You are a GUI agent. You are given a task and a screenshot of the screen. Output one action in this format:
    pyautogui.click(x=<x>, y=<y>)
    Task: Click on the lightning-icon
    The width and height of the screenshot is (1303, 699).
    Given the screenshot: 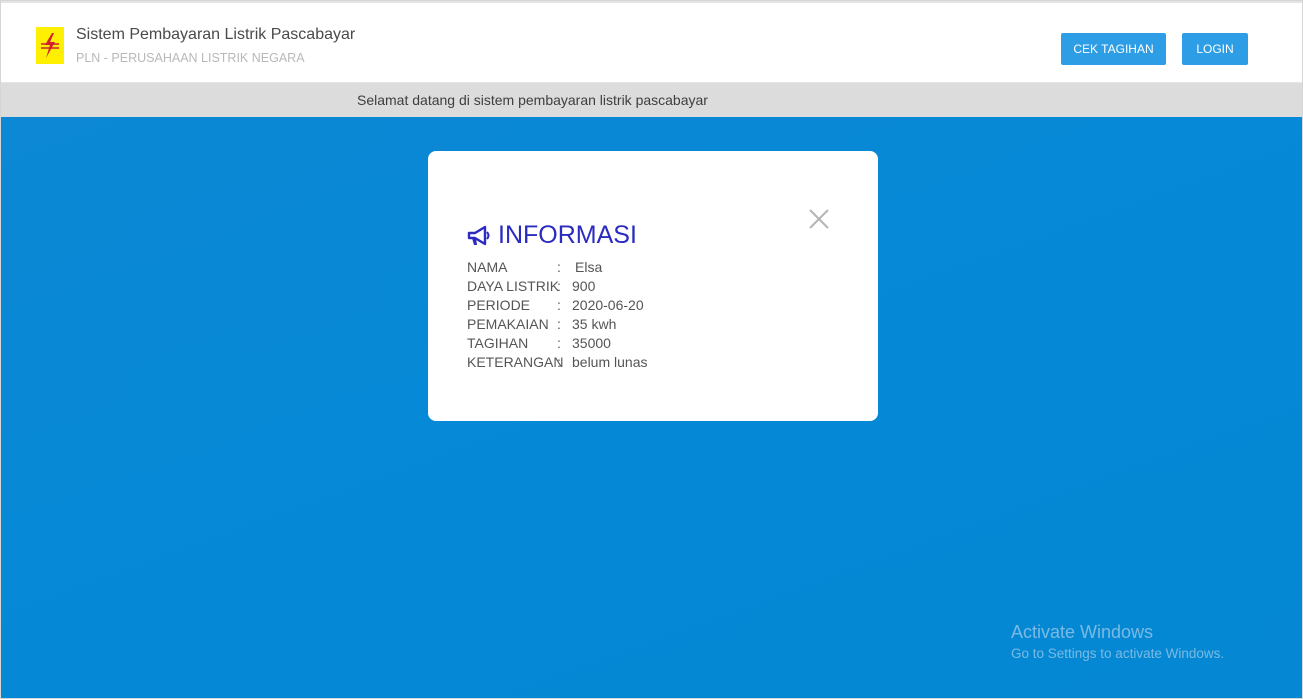 What is the action you would take?
    pyautogui.click(x=50, y=45)
    